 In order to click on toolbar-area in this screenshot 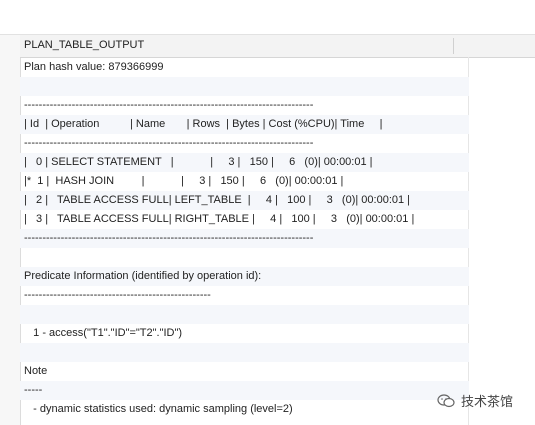, I will do `click(267, 17)`.